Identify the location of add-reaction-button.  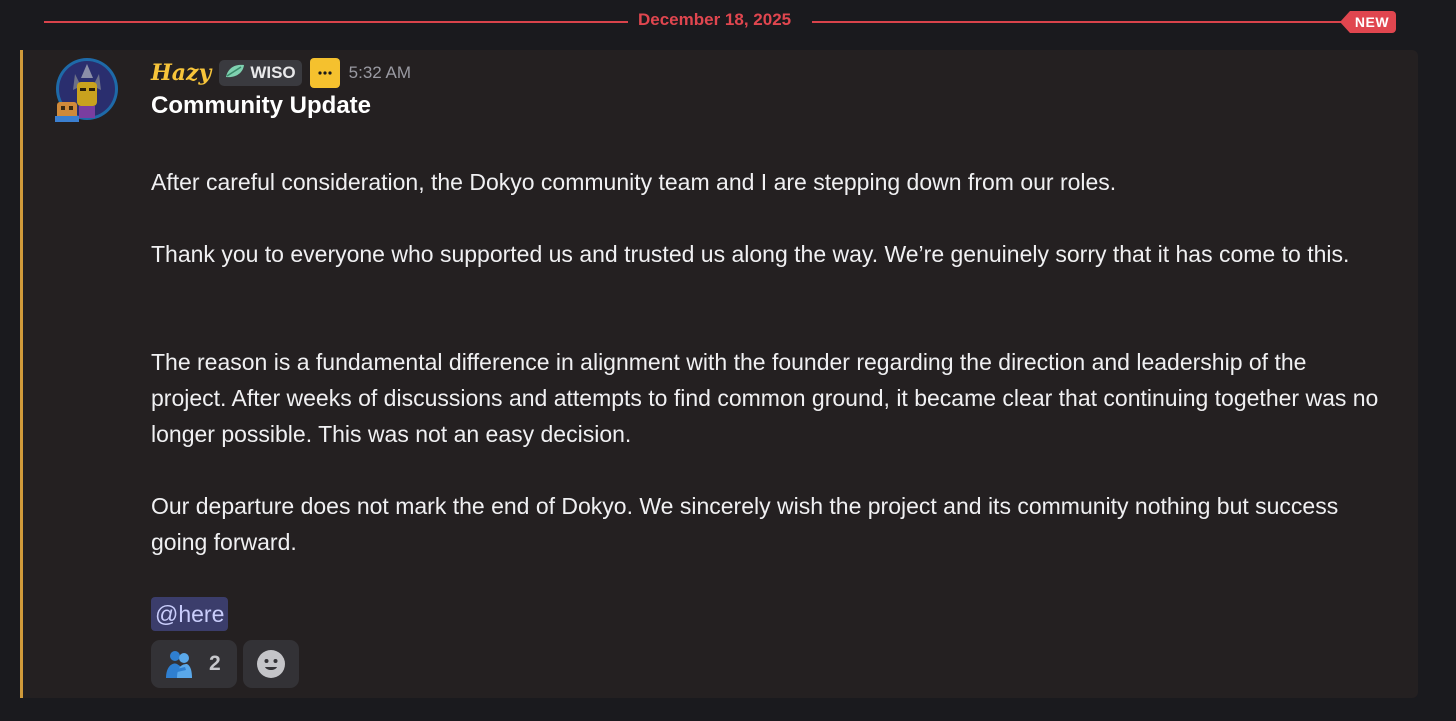
(271, 664).